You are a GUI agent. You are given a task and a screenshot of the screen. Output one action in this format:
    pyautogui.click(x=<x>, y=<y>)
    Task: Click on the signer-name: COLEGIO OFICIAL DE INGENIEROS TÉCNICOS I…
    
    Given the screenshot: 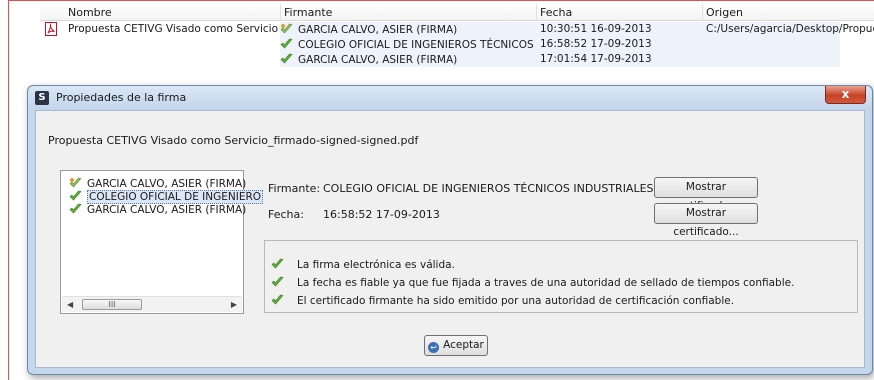 What is the action you would take?
    pyautogui.click(x=416, y=45)
    